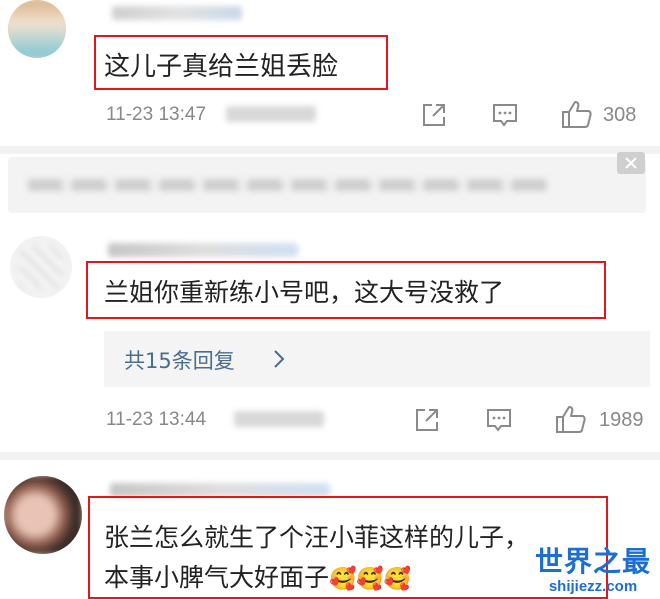 Image resolution: width=660 pixels, height=599 pixels. Describe the element at coordinates (279, 359) in the screenshot. I see `chevron-right-icon` at that location.